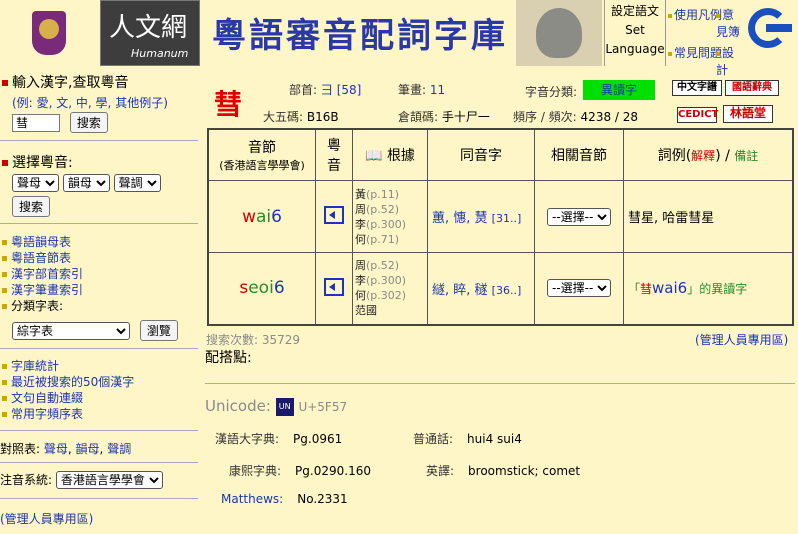  I want to click on dict-button-zhongwen: 中文字譜, so click(697, 88).